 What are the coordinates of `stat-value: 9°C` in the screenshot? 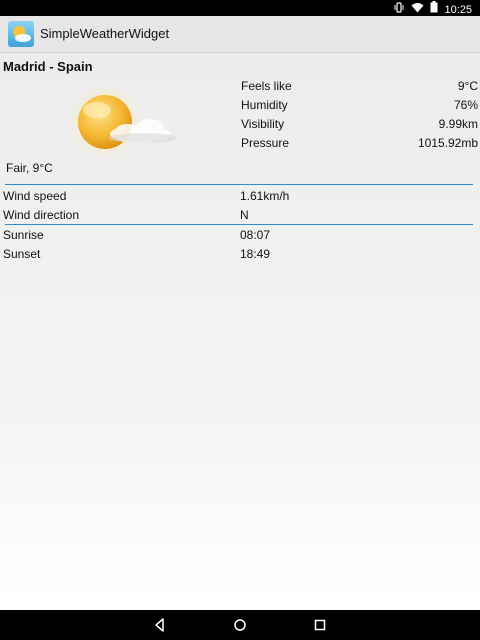 It's located at (467, 86).